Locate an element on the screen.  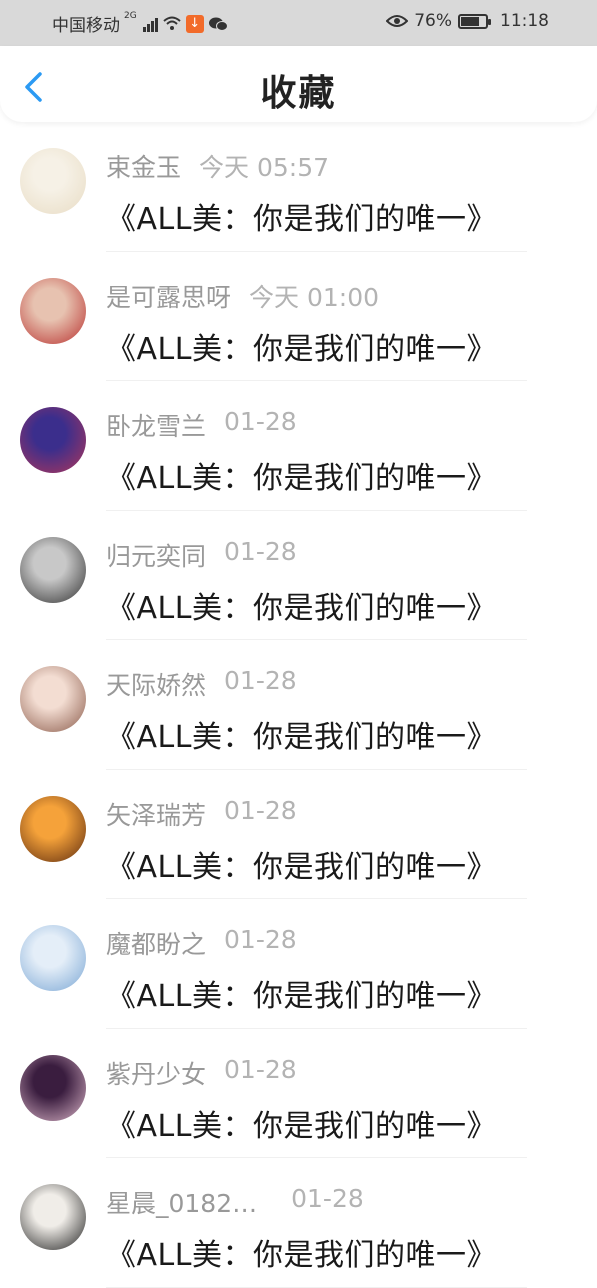
wifi-icon is located at coordinates (172, 23).